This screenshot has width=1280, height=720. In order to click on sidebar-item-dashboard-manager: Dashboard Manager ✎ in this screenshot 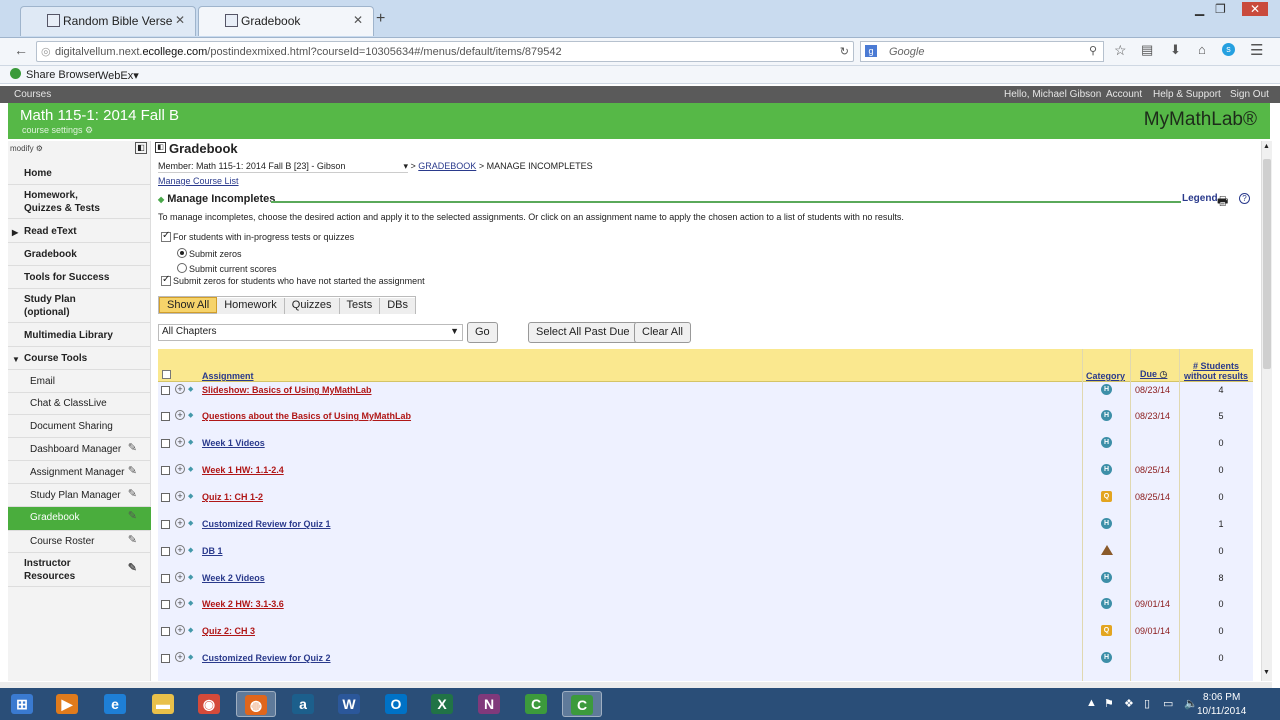, I will do `click(79, 450)`.